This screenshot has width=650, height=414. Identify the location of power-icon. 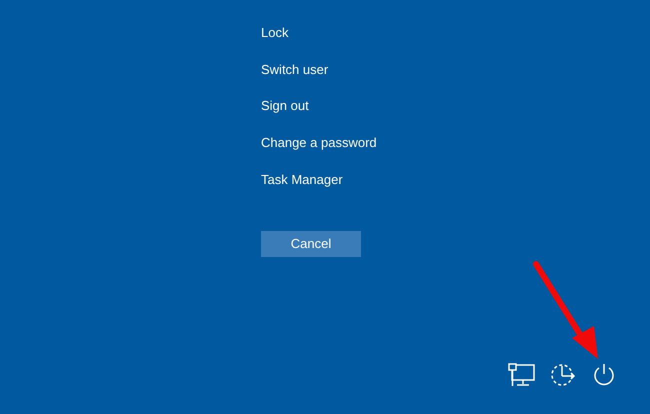
(604, 375).